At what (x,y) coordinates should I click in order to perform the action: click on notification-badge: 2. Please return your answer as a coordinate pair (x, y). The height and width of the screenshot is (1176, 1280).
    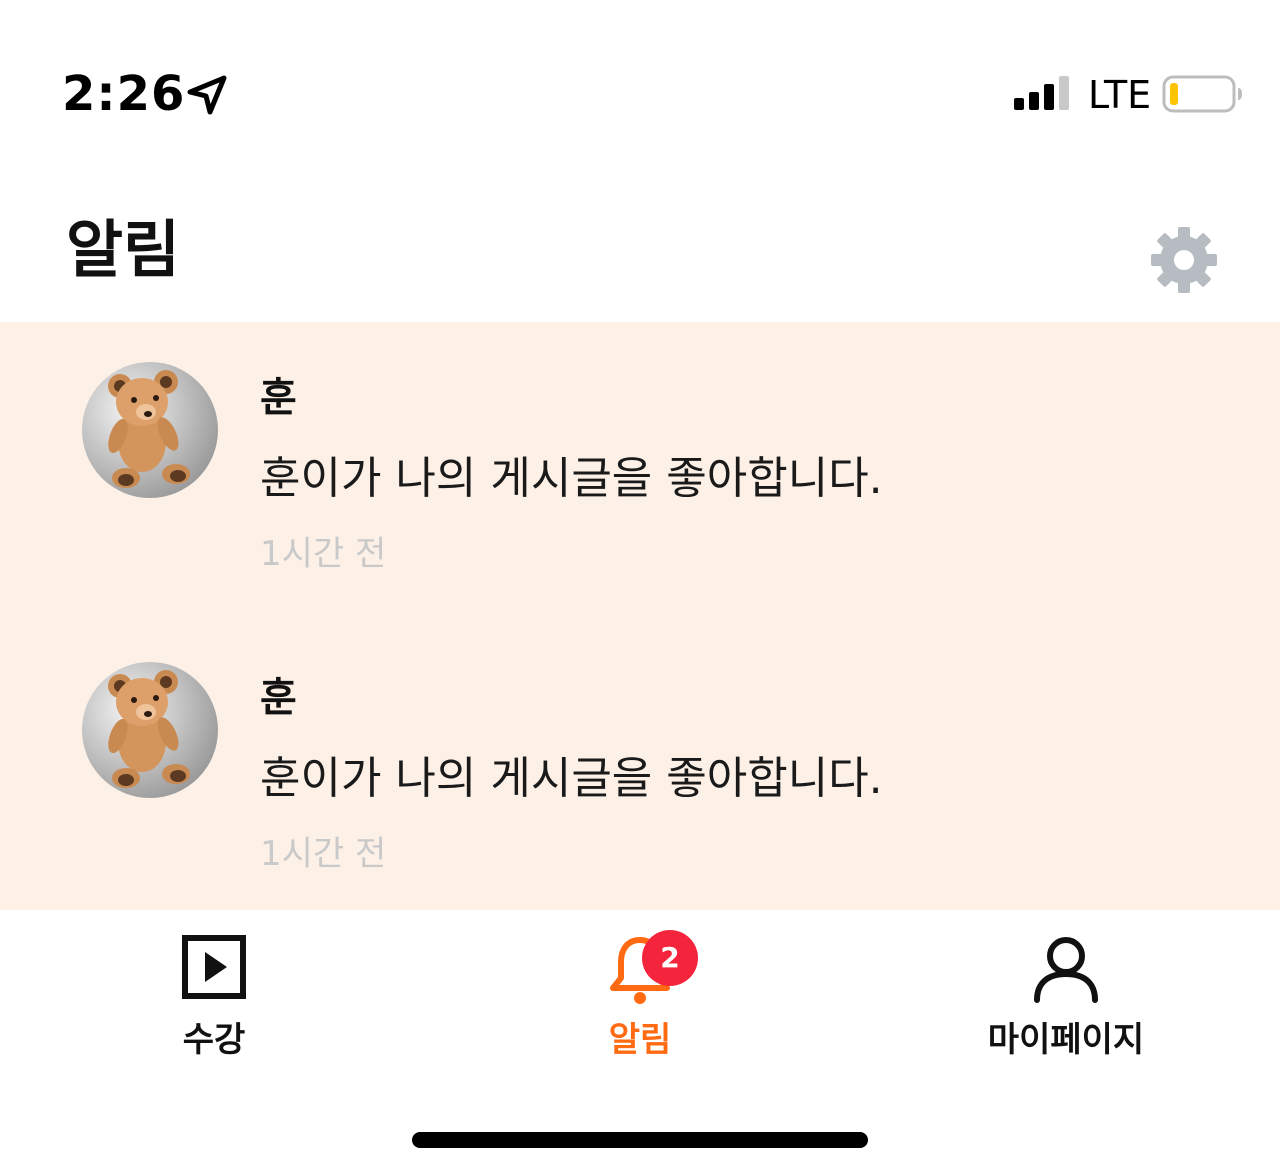
    Looking at the image, I should click on (670, 958).